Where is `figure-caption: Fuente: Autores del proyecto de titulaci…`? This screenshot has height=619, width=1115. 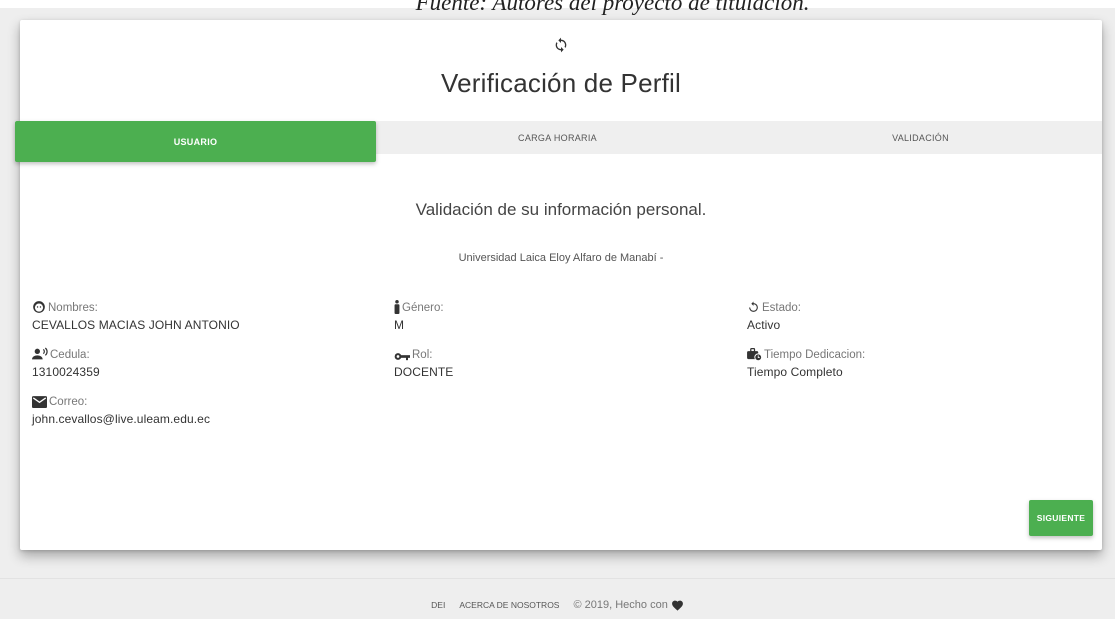
figure-caption: Fuente: Autores del proyecto de titulaci… is located at coordinates (612, 7).